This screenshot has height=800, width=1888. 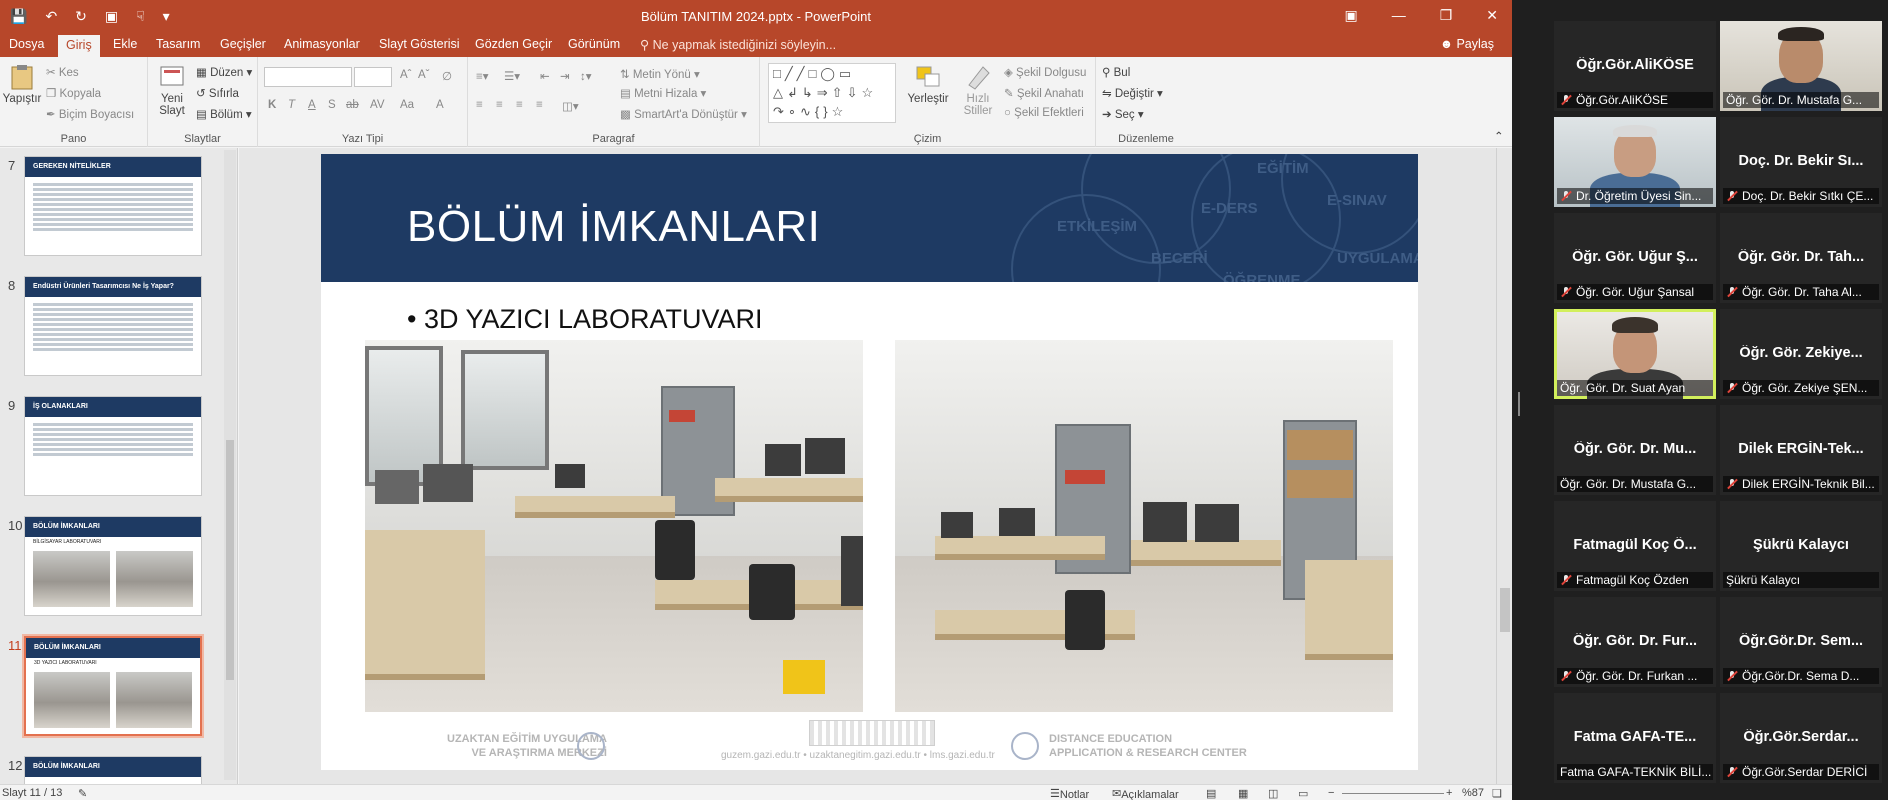 What do you see at coordinates (113, 566) in the screenshot?
I see `slide-thumbnail: BÖLÜM İMKANLARI BİLGİSAYAR LABORATUVARI` at bounding box center [113, 566].